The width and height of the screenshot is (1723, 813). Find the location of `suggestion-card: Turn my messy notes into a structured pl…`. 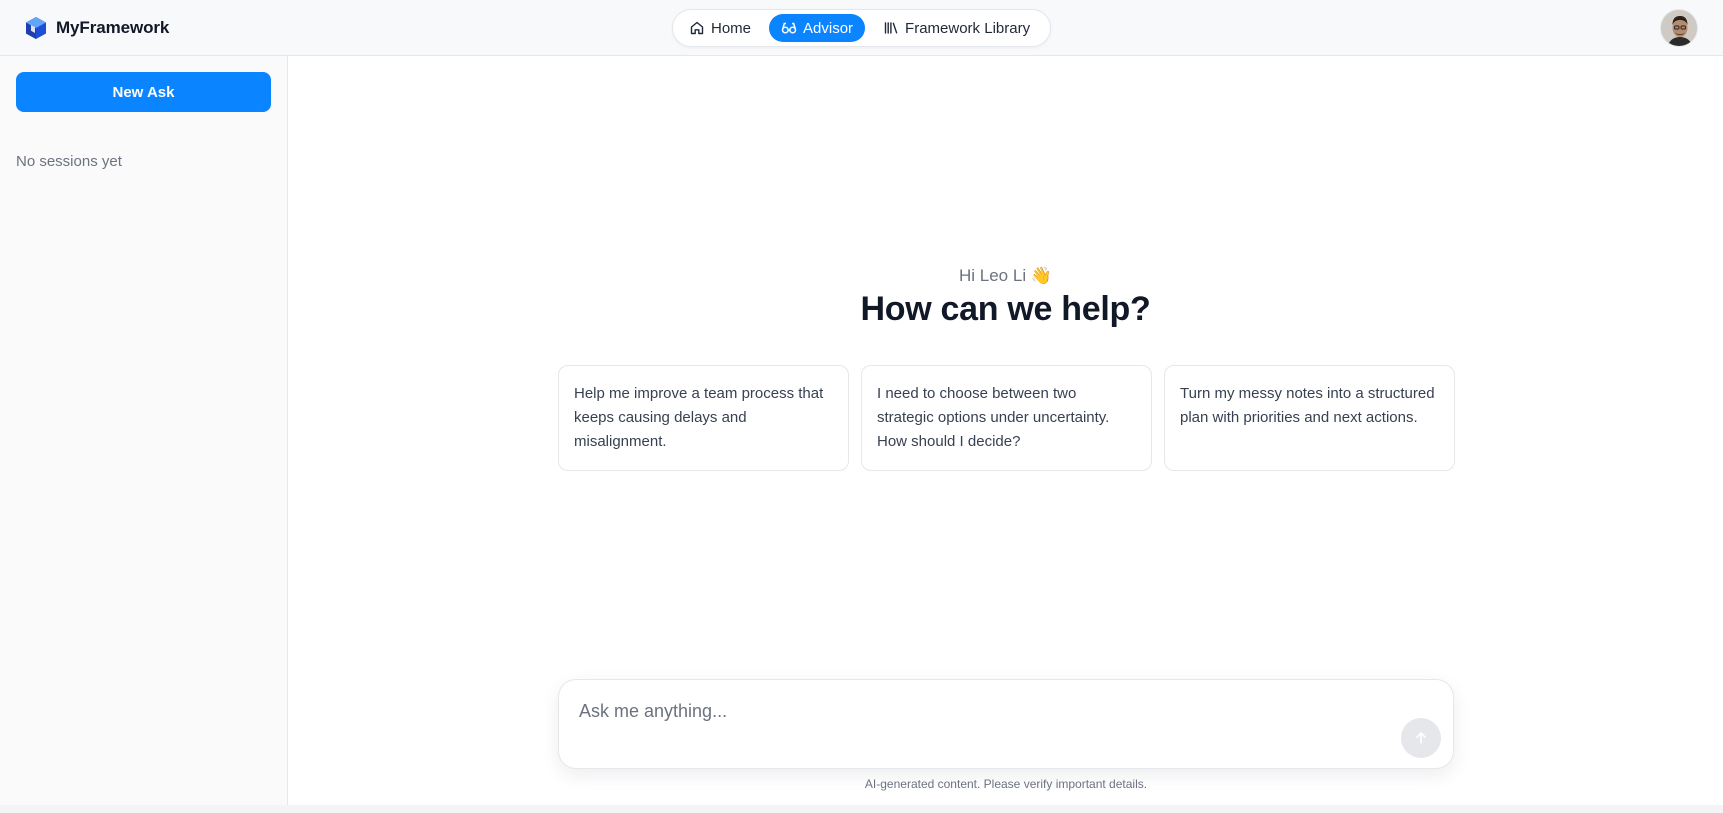

suggestion-card: Turn my messy notes into a structured pl… is located at coordinates (1309, 418).